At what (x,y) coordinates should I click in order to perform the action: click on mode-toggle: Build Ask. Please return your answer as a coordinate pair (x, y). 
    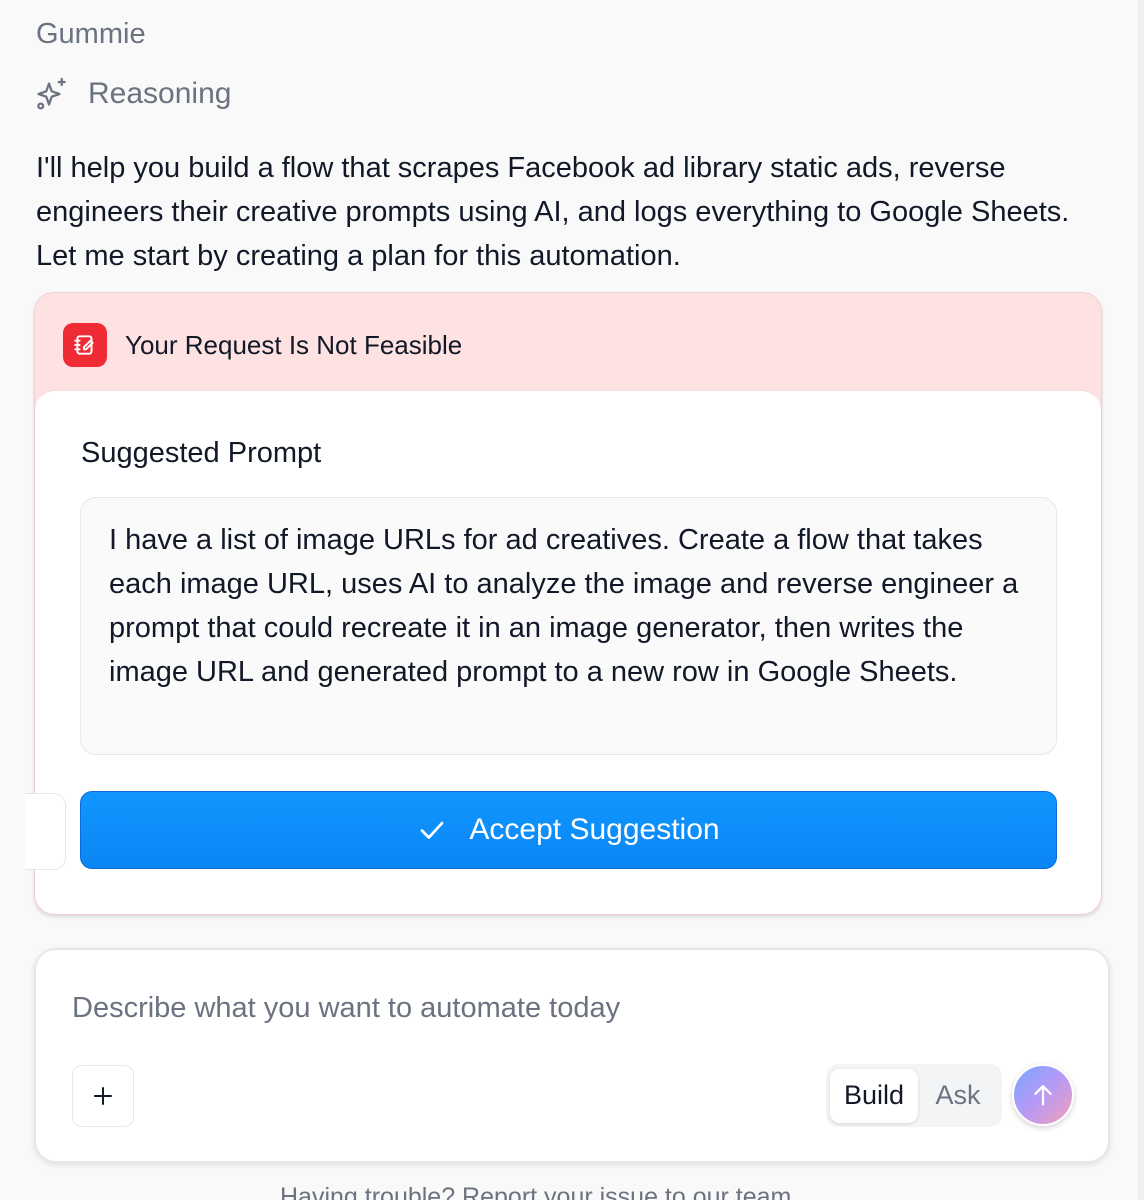
    Looking at the image, I should click on (914, 1095).